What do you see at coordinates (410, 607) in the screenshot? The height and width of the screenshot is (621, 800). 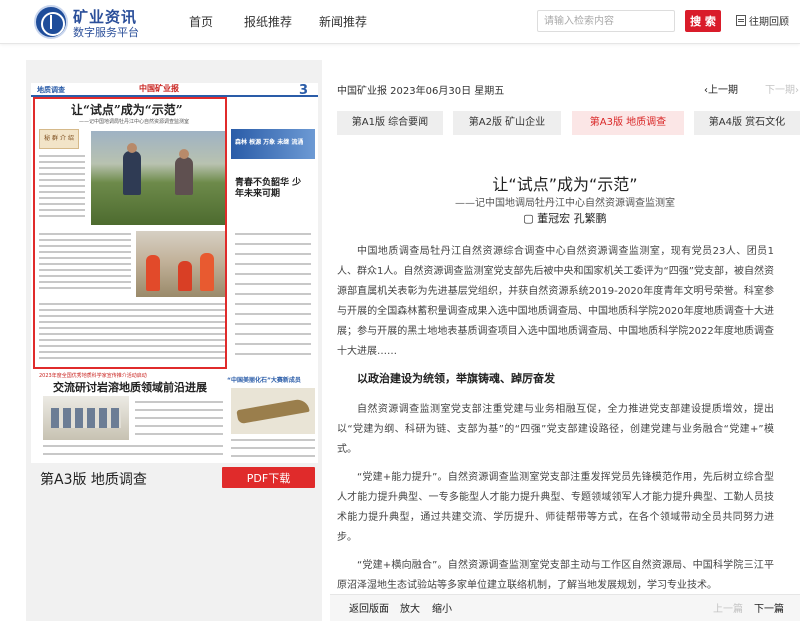 I see `zoom-in-button: 放大` at bounding box center [410, 607].